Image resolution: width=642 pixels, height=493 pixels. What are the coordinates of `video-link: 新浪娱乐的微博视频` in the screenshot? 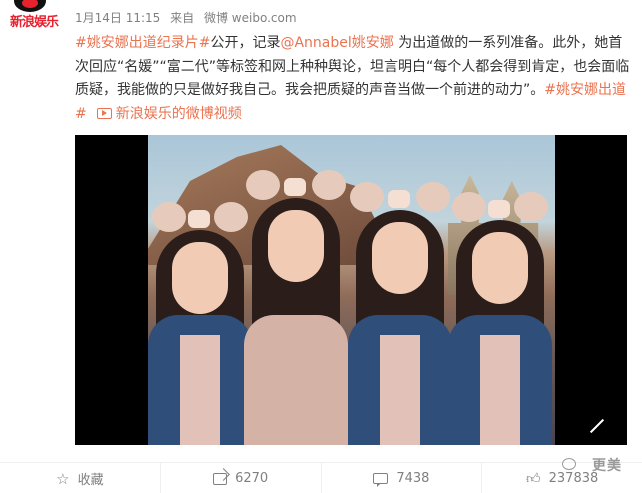 It's located at (179, 114).